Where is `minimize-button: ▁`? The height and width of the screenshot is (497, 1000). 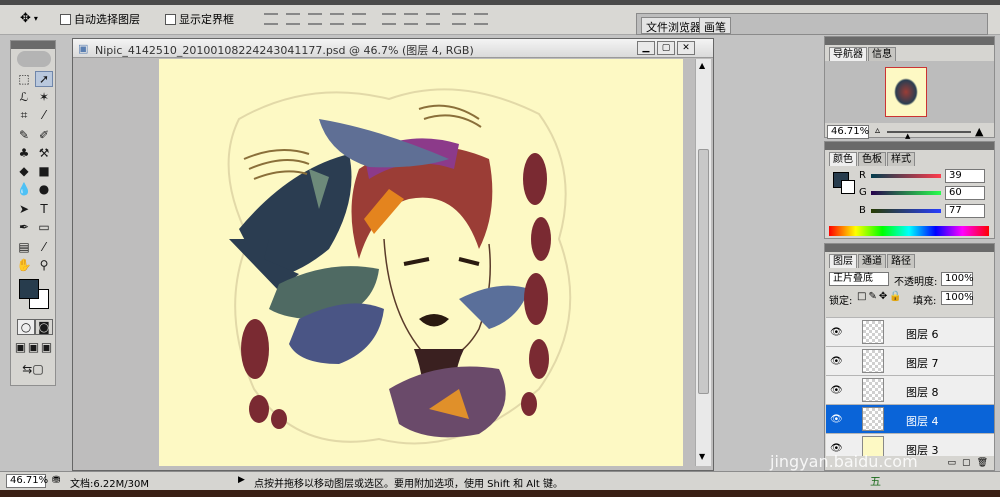 minimize-button: ▁ is located at coordinates (646, 48).